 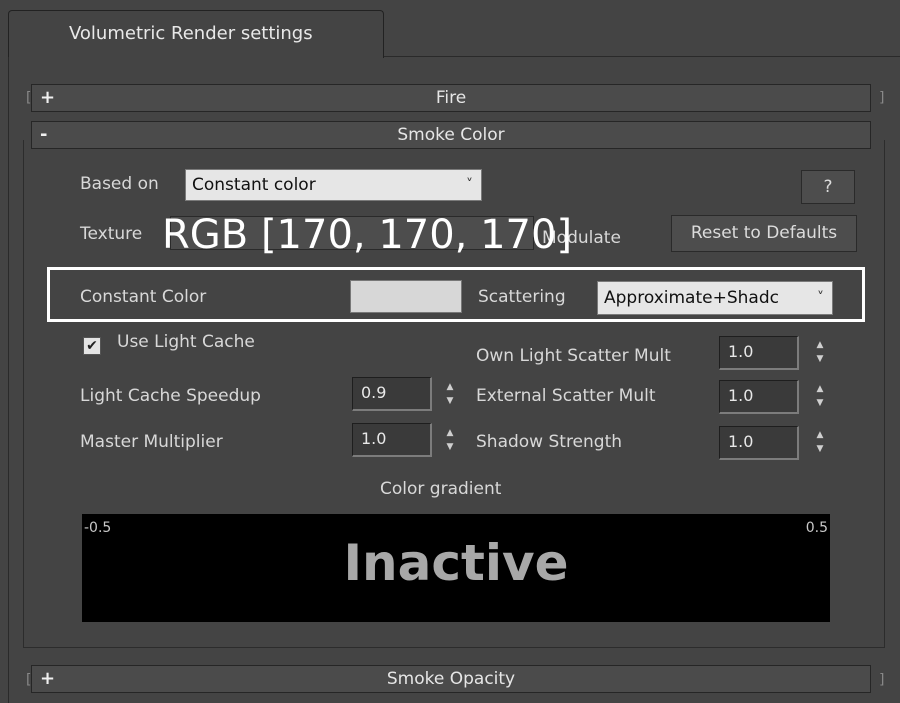 I want to click on use-light-cache-label: Use Light Cache, so click(x=186, y=342).